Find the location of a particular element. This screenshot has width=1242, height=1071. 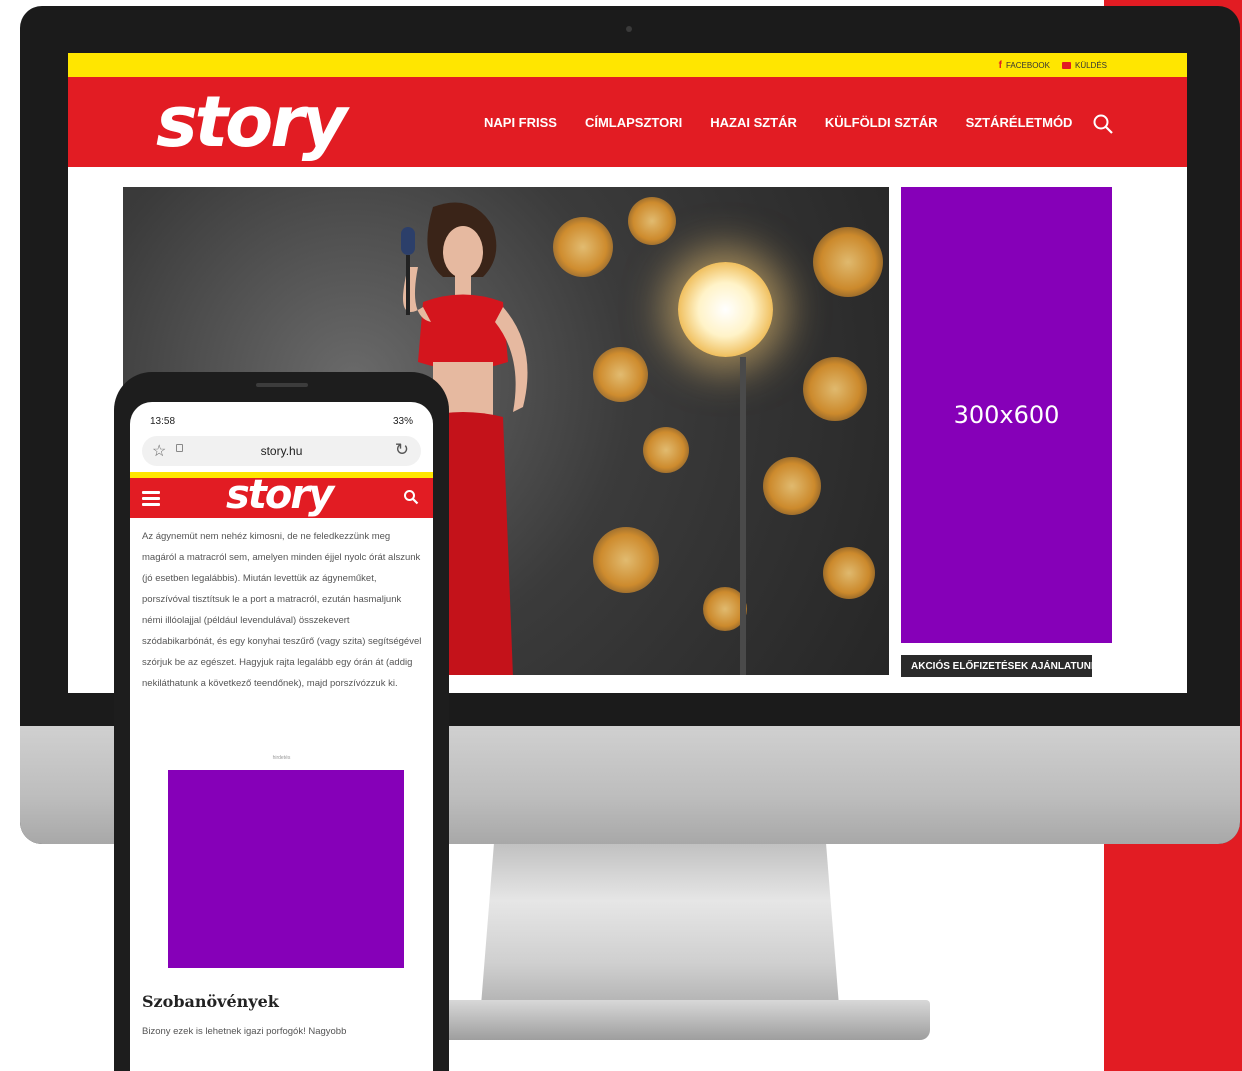

mail-icon is located at coordinates (1066, 65).